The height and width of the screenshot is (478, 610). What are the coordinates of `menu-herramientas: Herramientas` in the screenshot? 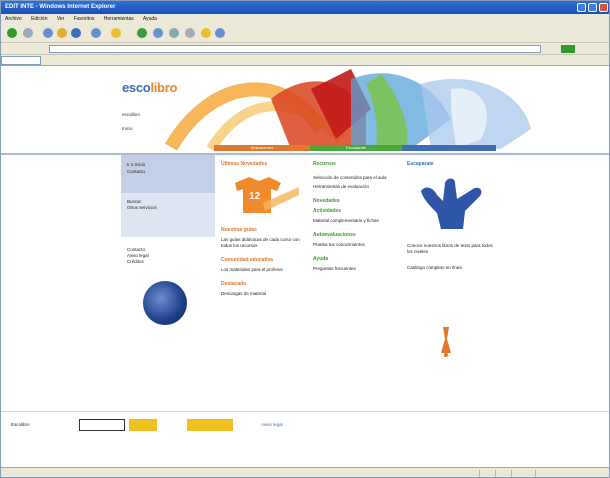 It's located at (119, 19).